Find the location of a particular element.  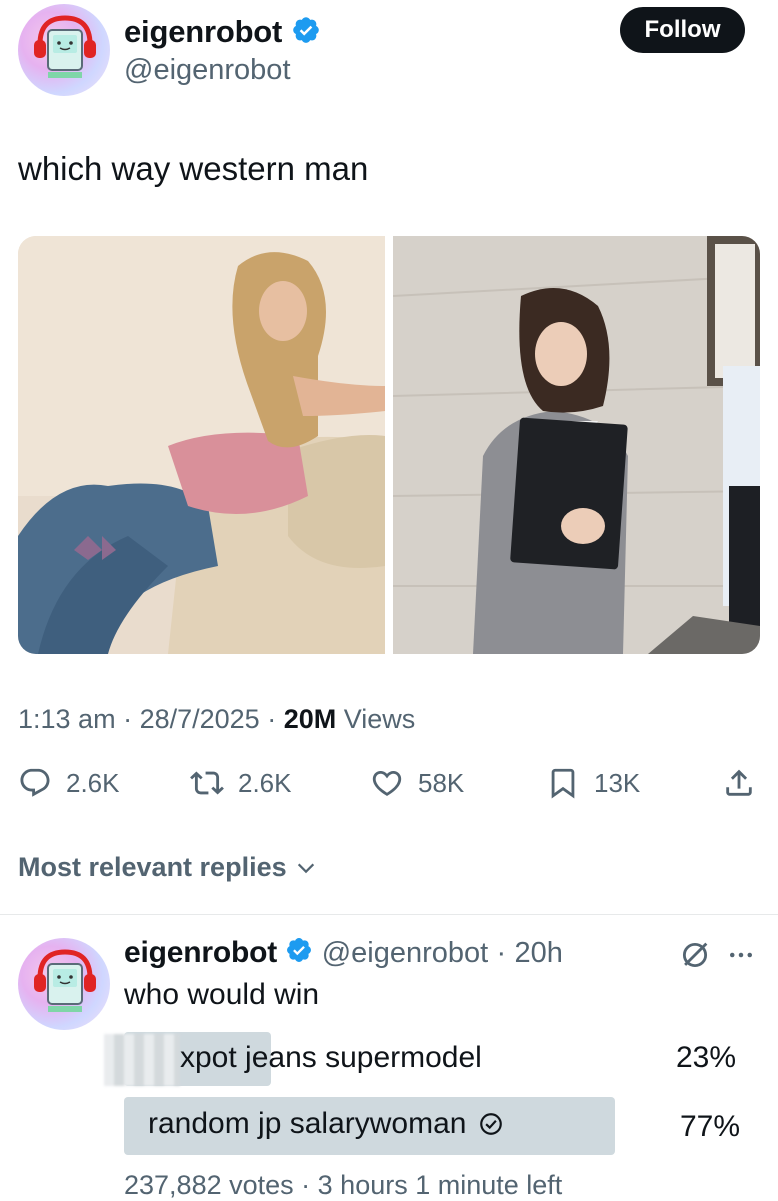

poll-option-2: random jp salarywoman is located at coordinates (326, 1124).